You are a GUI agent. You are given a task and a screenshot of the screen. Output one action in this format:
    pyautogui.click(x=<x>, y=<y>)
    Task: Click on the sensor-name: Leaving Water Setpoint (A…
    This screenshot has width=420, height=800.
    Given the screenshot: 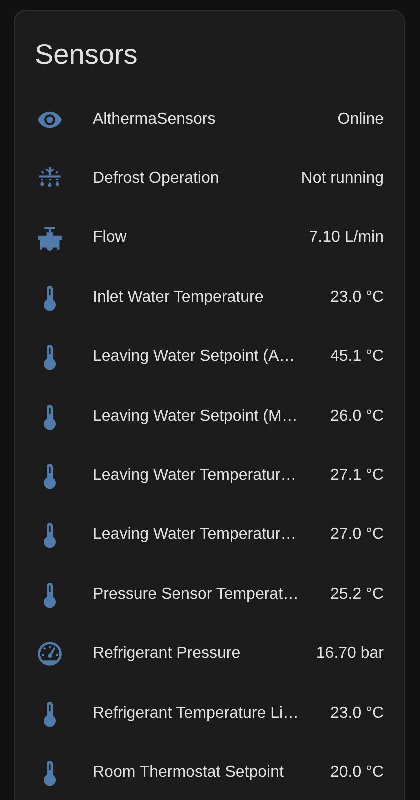 What is the action you would take?
    pyautogui.click(x=205, y=357)
    